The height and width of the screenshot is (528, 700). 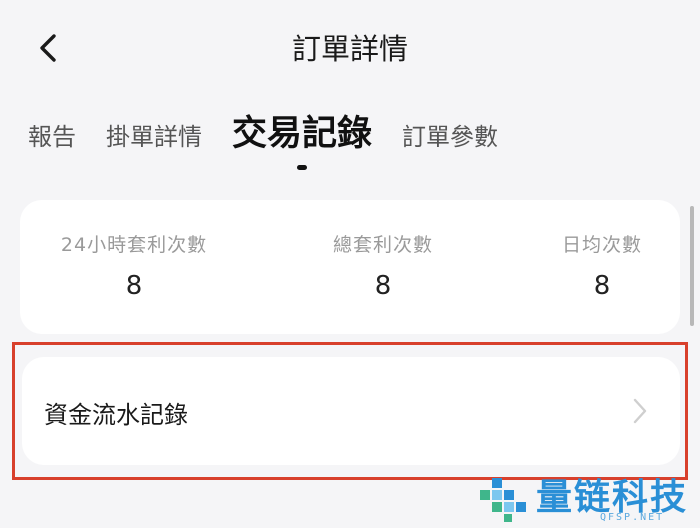 I want to click on page-title: 訂單詳情, so click(x=349, y=49).